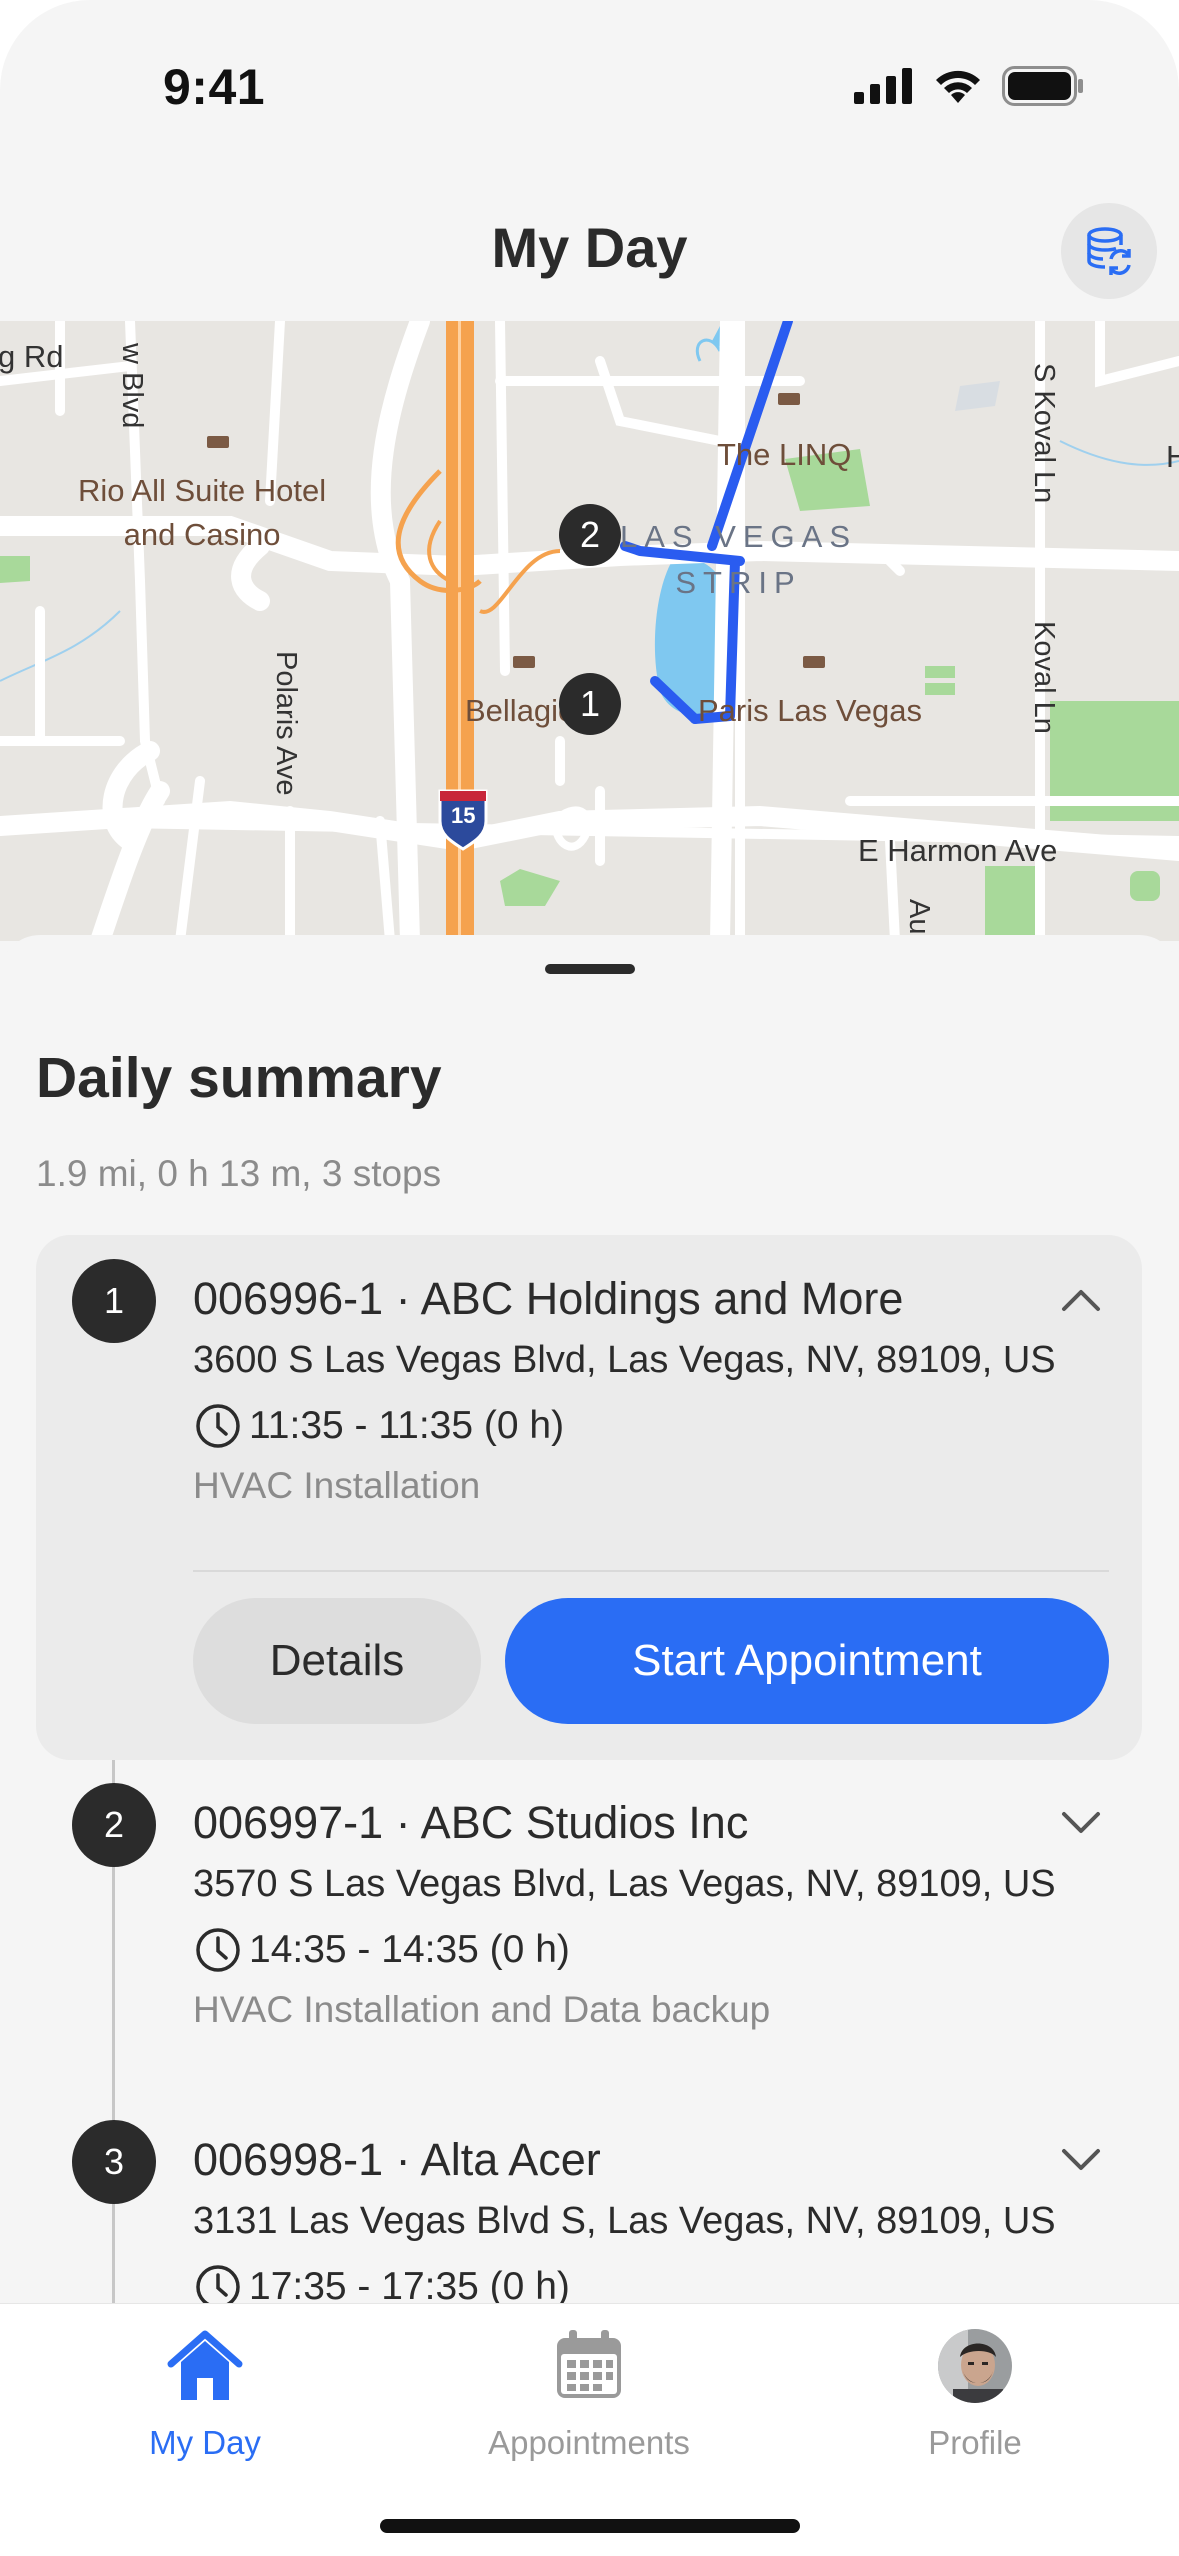  What do you see at coordinates (784, 454) in the screenshot?
I see `map-label-linq: The LINQ` at bounding box center [784, 454].